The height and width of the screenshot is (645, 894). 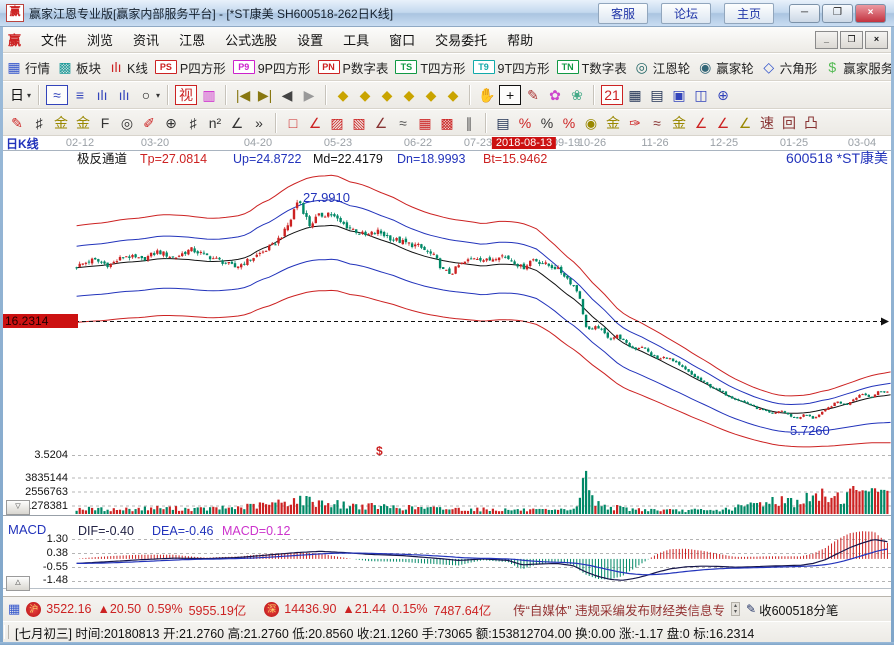 I want to click on titlebar-link-kefu: 客服, so click(x=622, y=13).